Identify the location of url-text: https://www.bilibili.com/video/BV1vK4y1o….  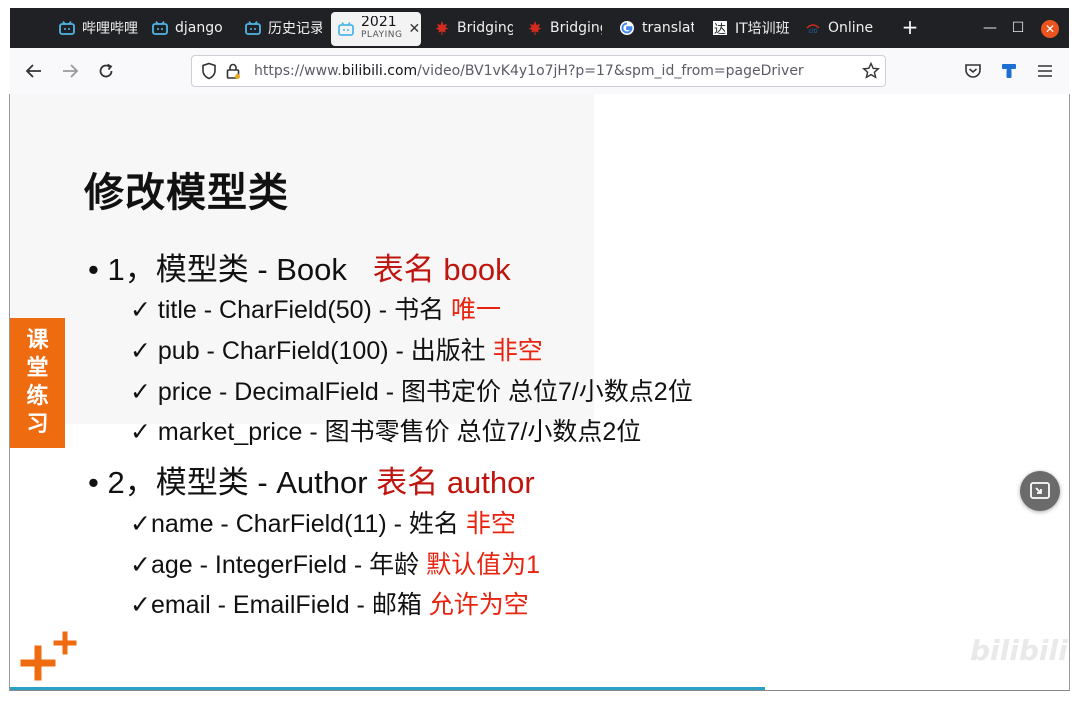
(529, 71).